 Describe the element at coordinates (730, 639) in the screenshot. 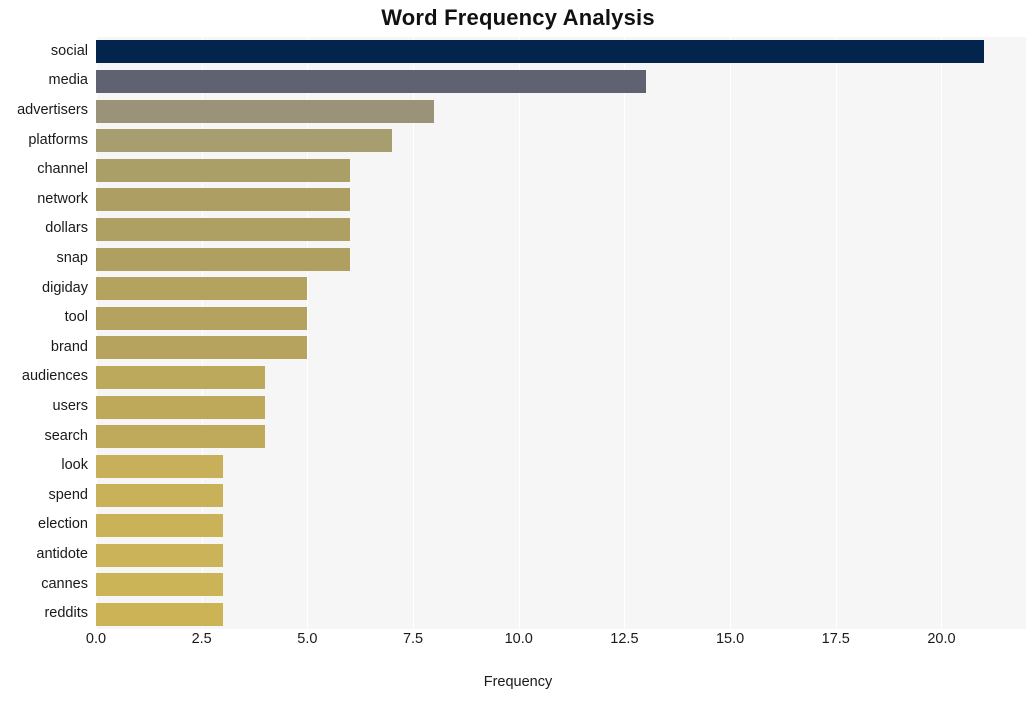

I see `x-tick-label: 15.0` at that location.